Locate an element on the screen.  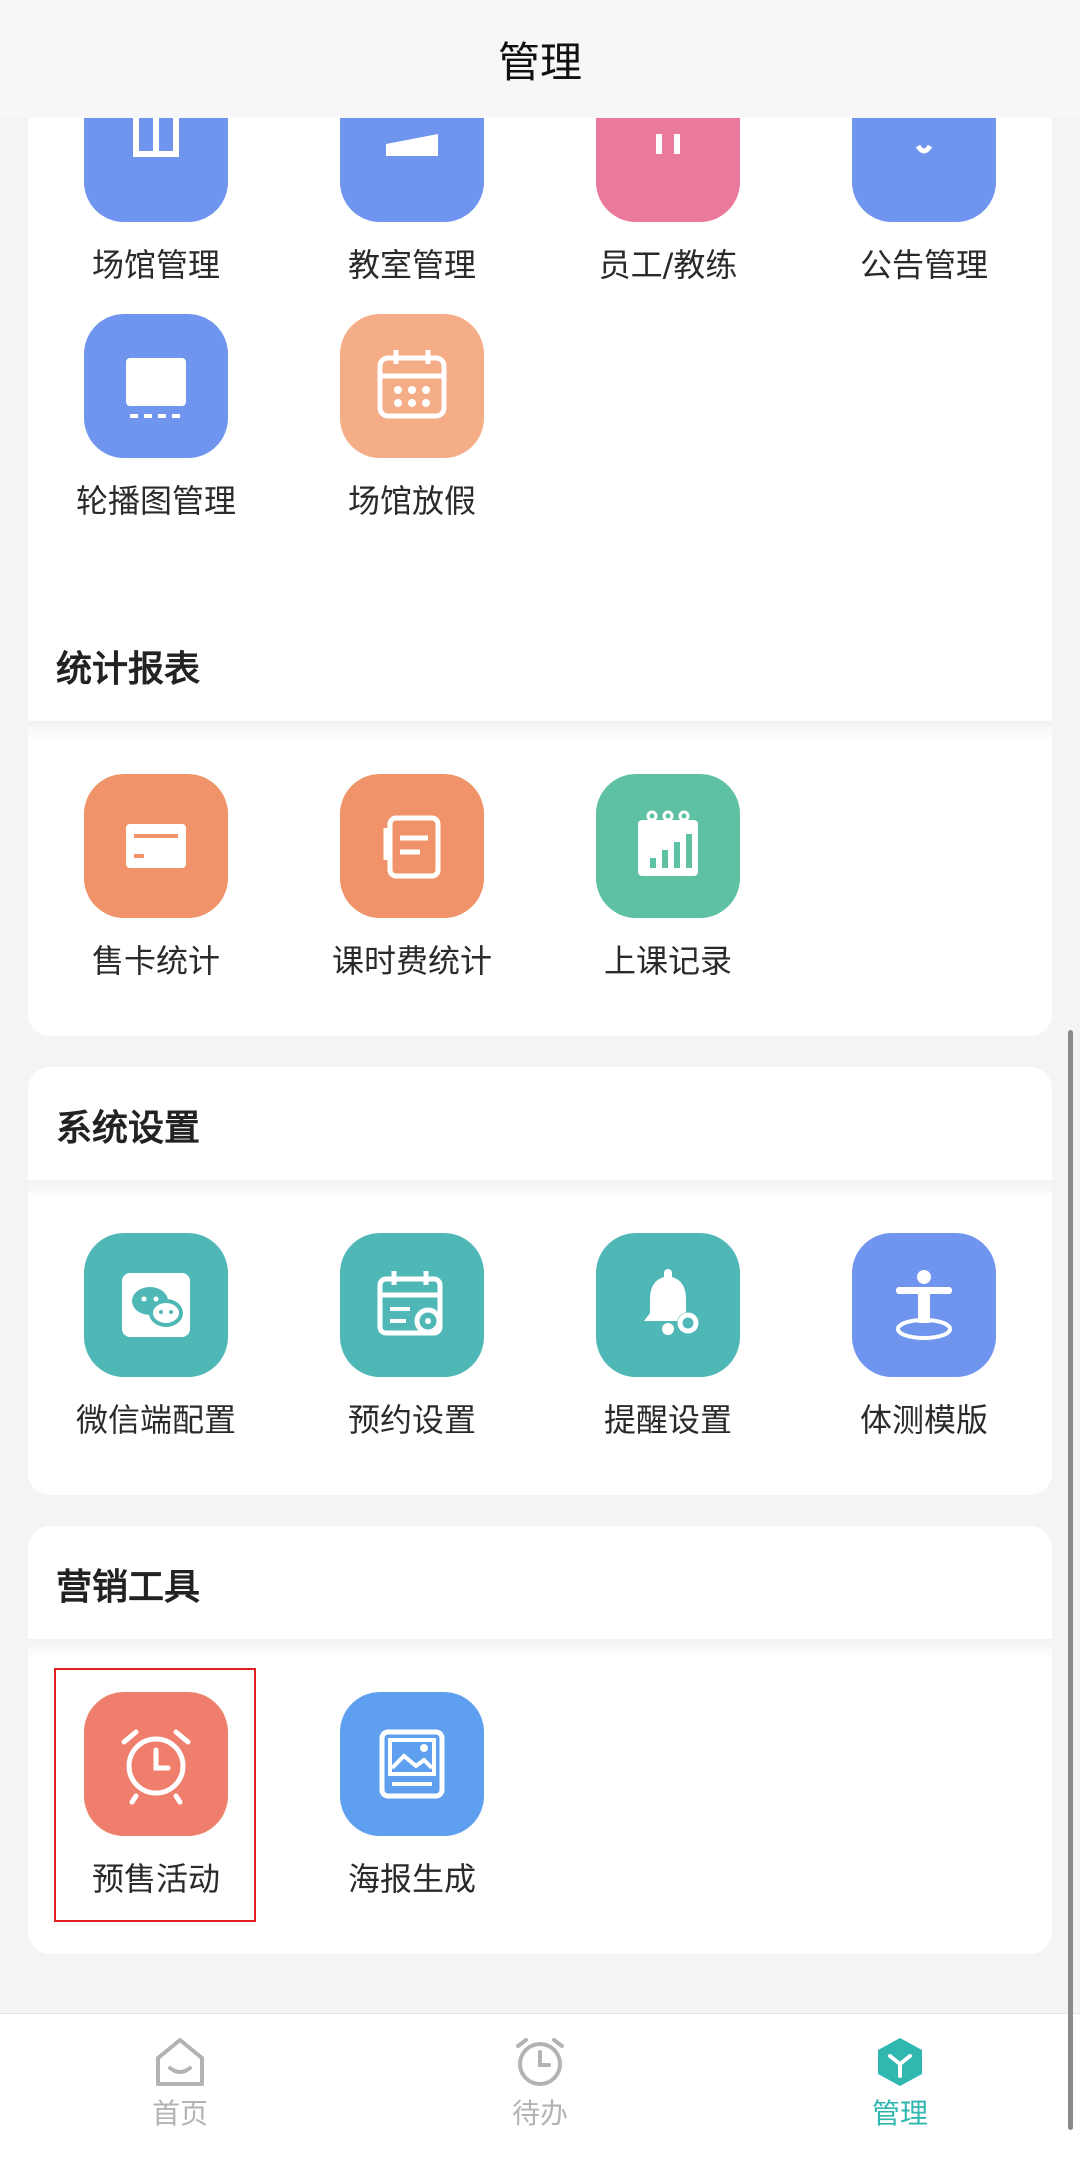
item-venue-management: 场馆管理 is located at coordinates (156, 213).